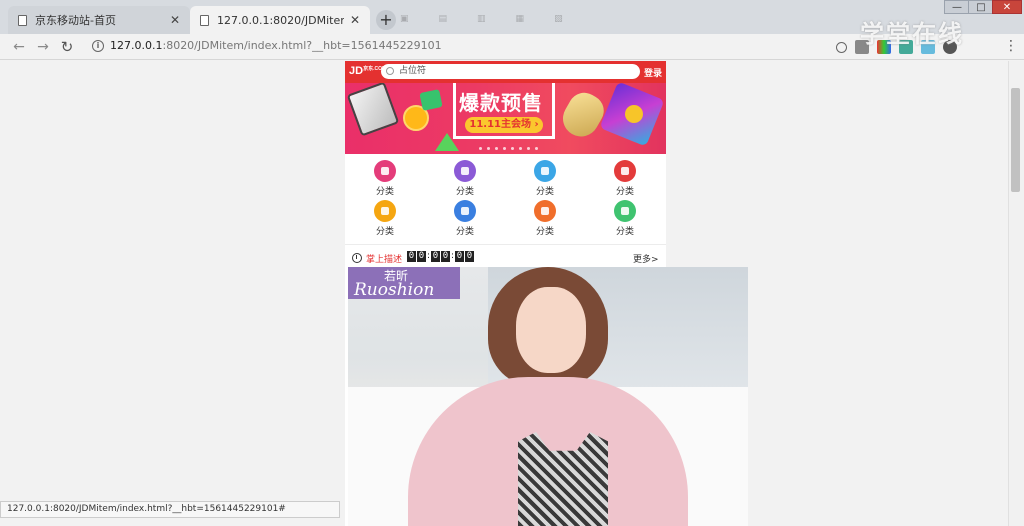  I want to click on category-nav: 分类 分类 分类 分类 分类 分类 分类 分类, so click(505, 199).